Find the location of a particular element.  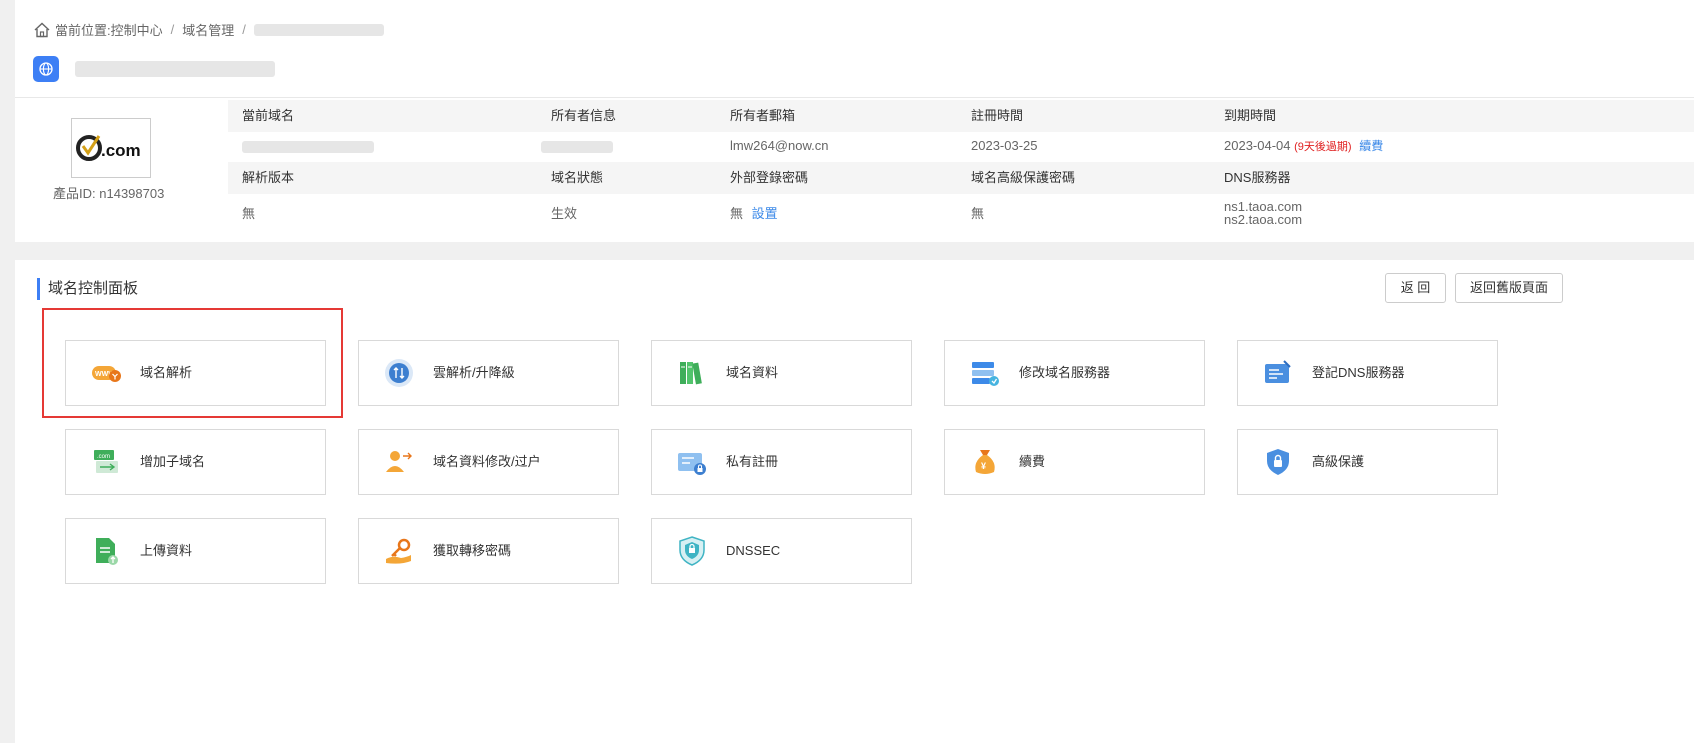

product-id: 產品ID: n14398703 is located at coordinates (108, 192).